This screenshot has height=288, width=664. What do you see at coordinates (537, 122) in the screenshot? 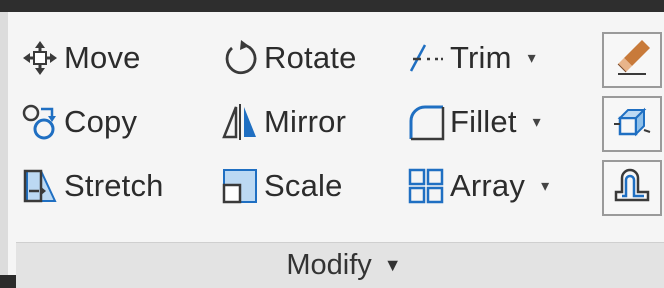
I see `fillet-dropdown-icon: ▾` at bounding box center [537, 122].